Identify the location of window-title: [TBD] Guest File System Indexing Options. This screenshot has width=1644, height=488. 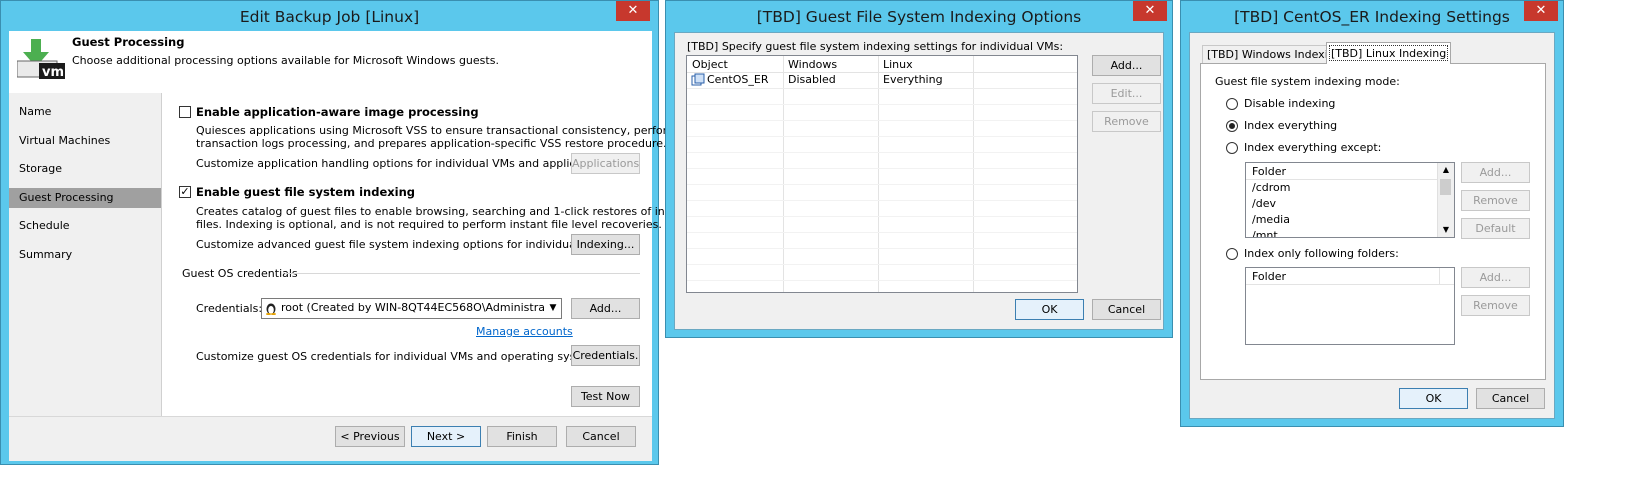
(919, 17).